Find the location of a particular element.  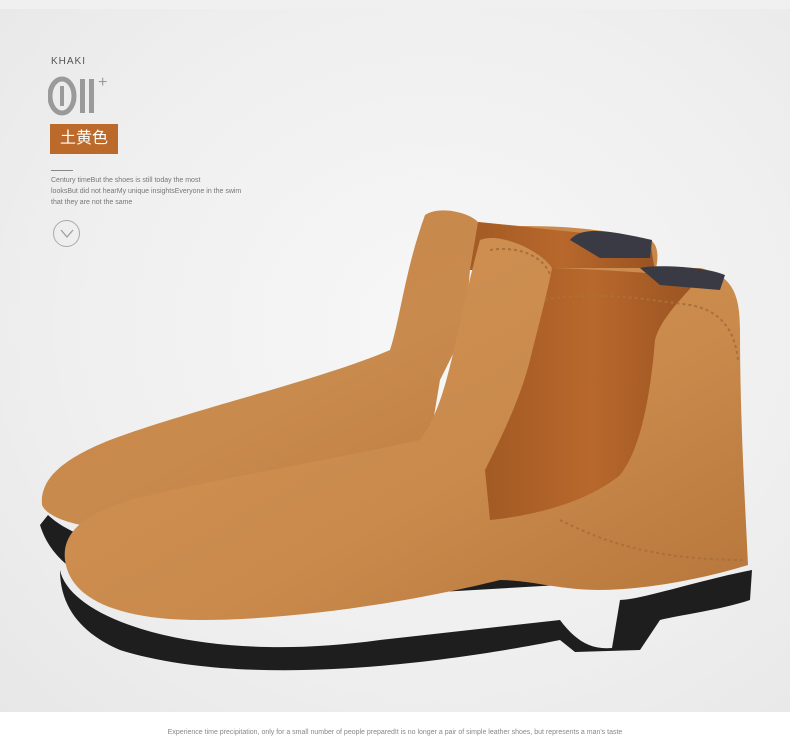

variant-number-logo: + is located at coordinates (77, 95).